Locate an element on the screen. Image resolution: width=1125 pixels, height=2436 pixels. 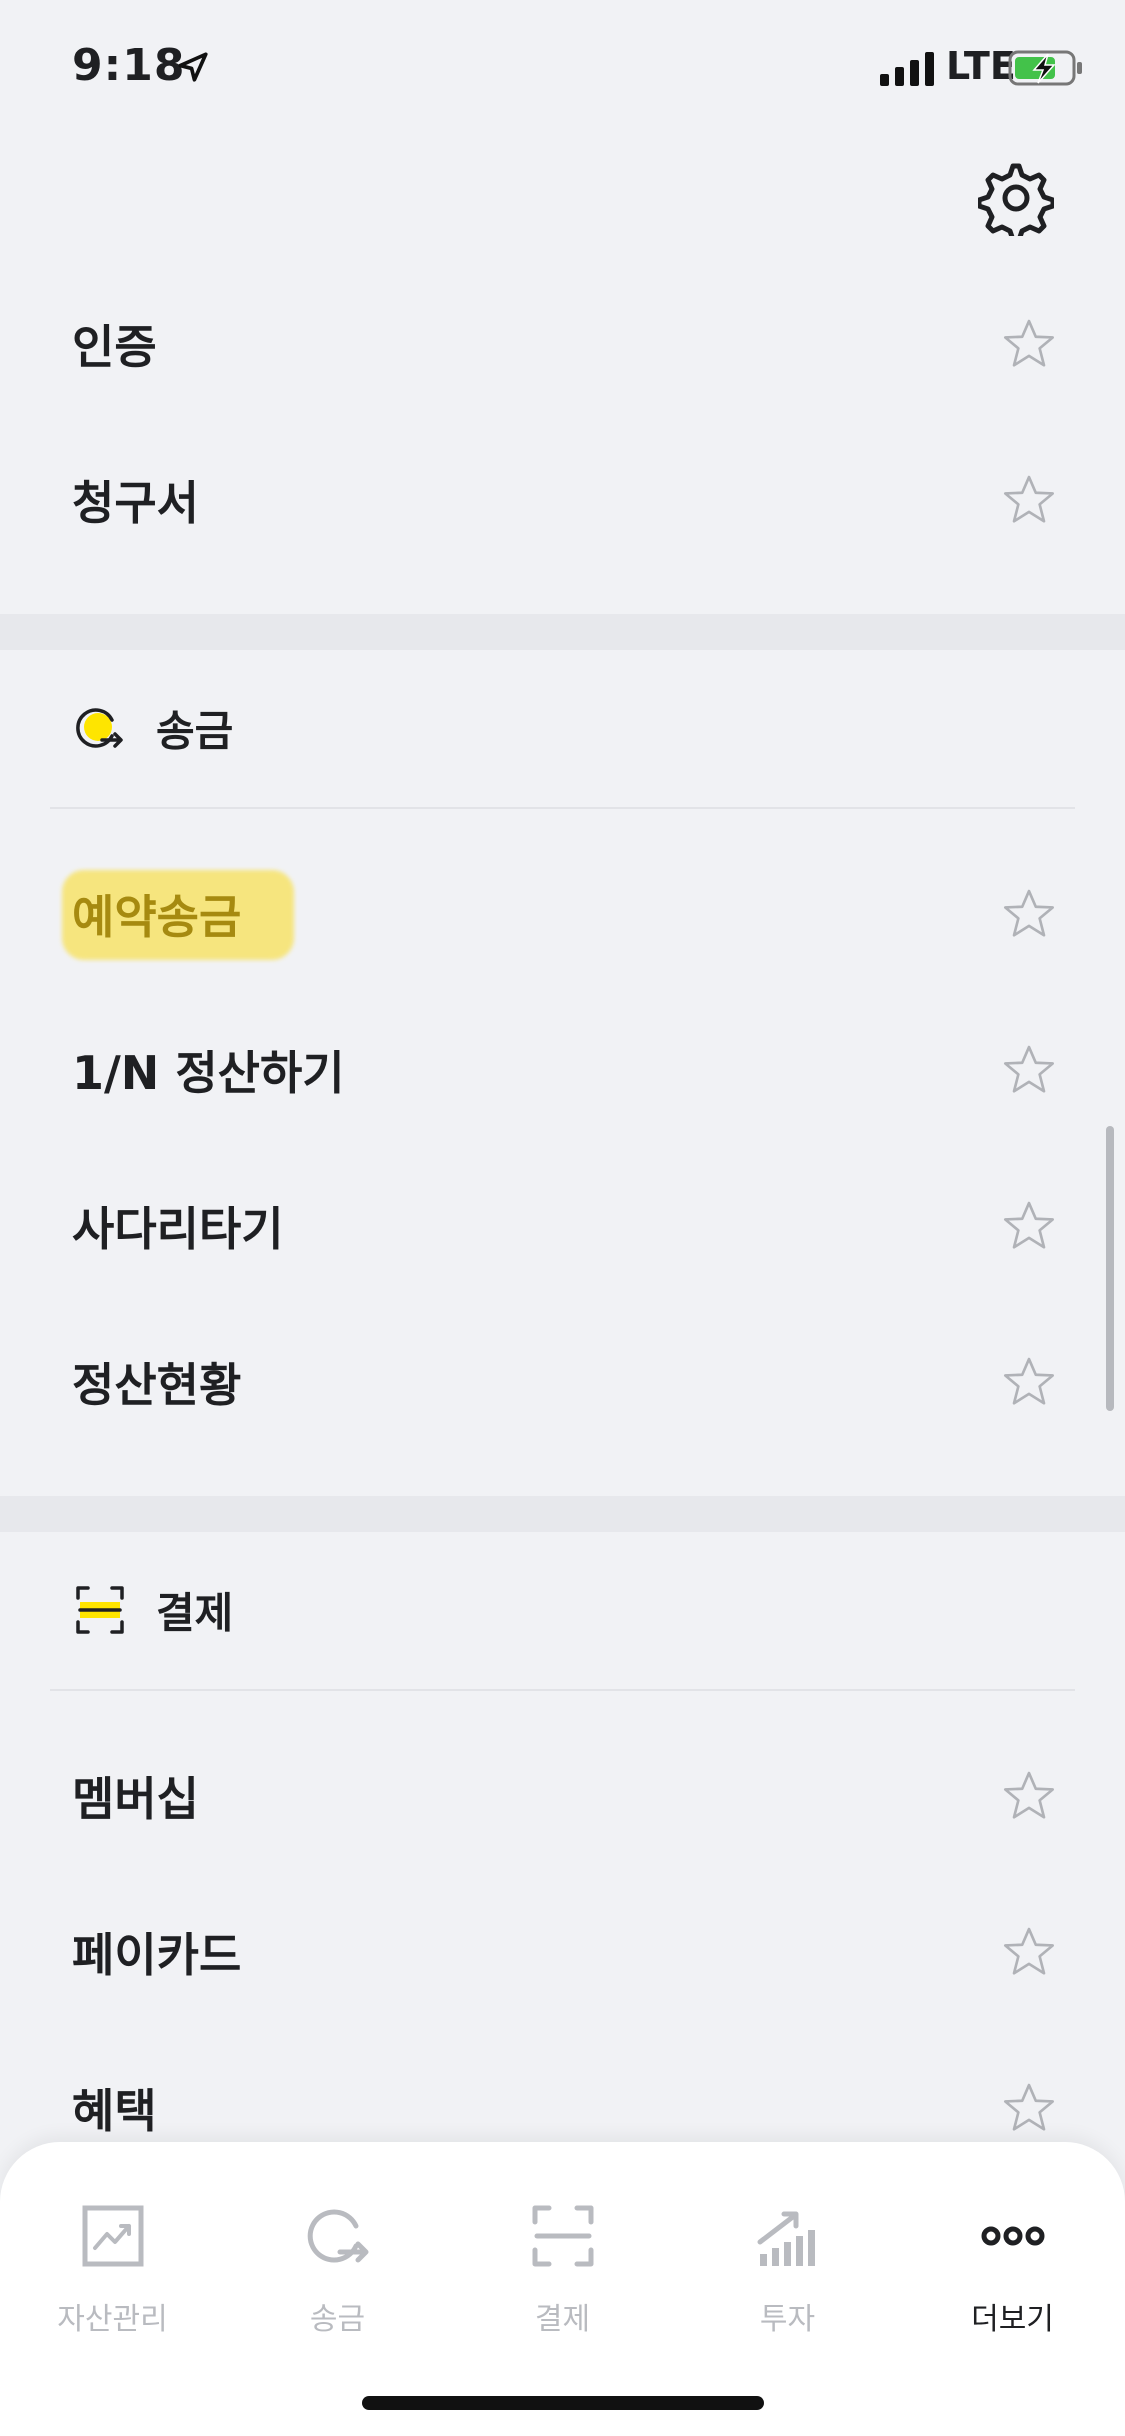
tab-label: 결제 is located at coordinates (562, 2319).